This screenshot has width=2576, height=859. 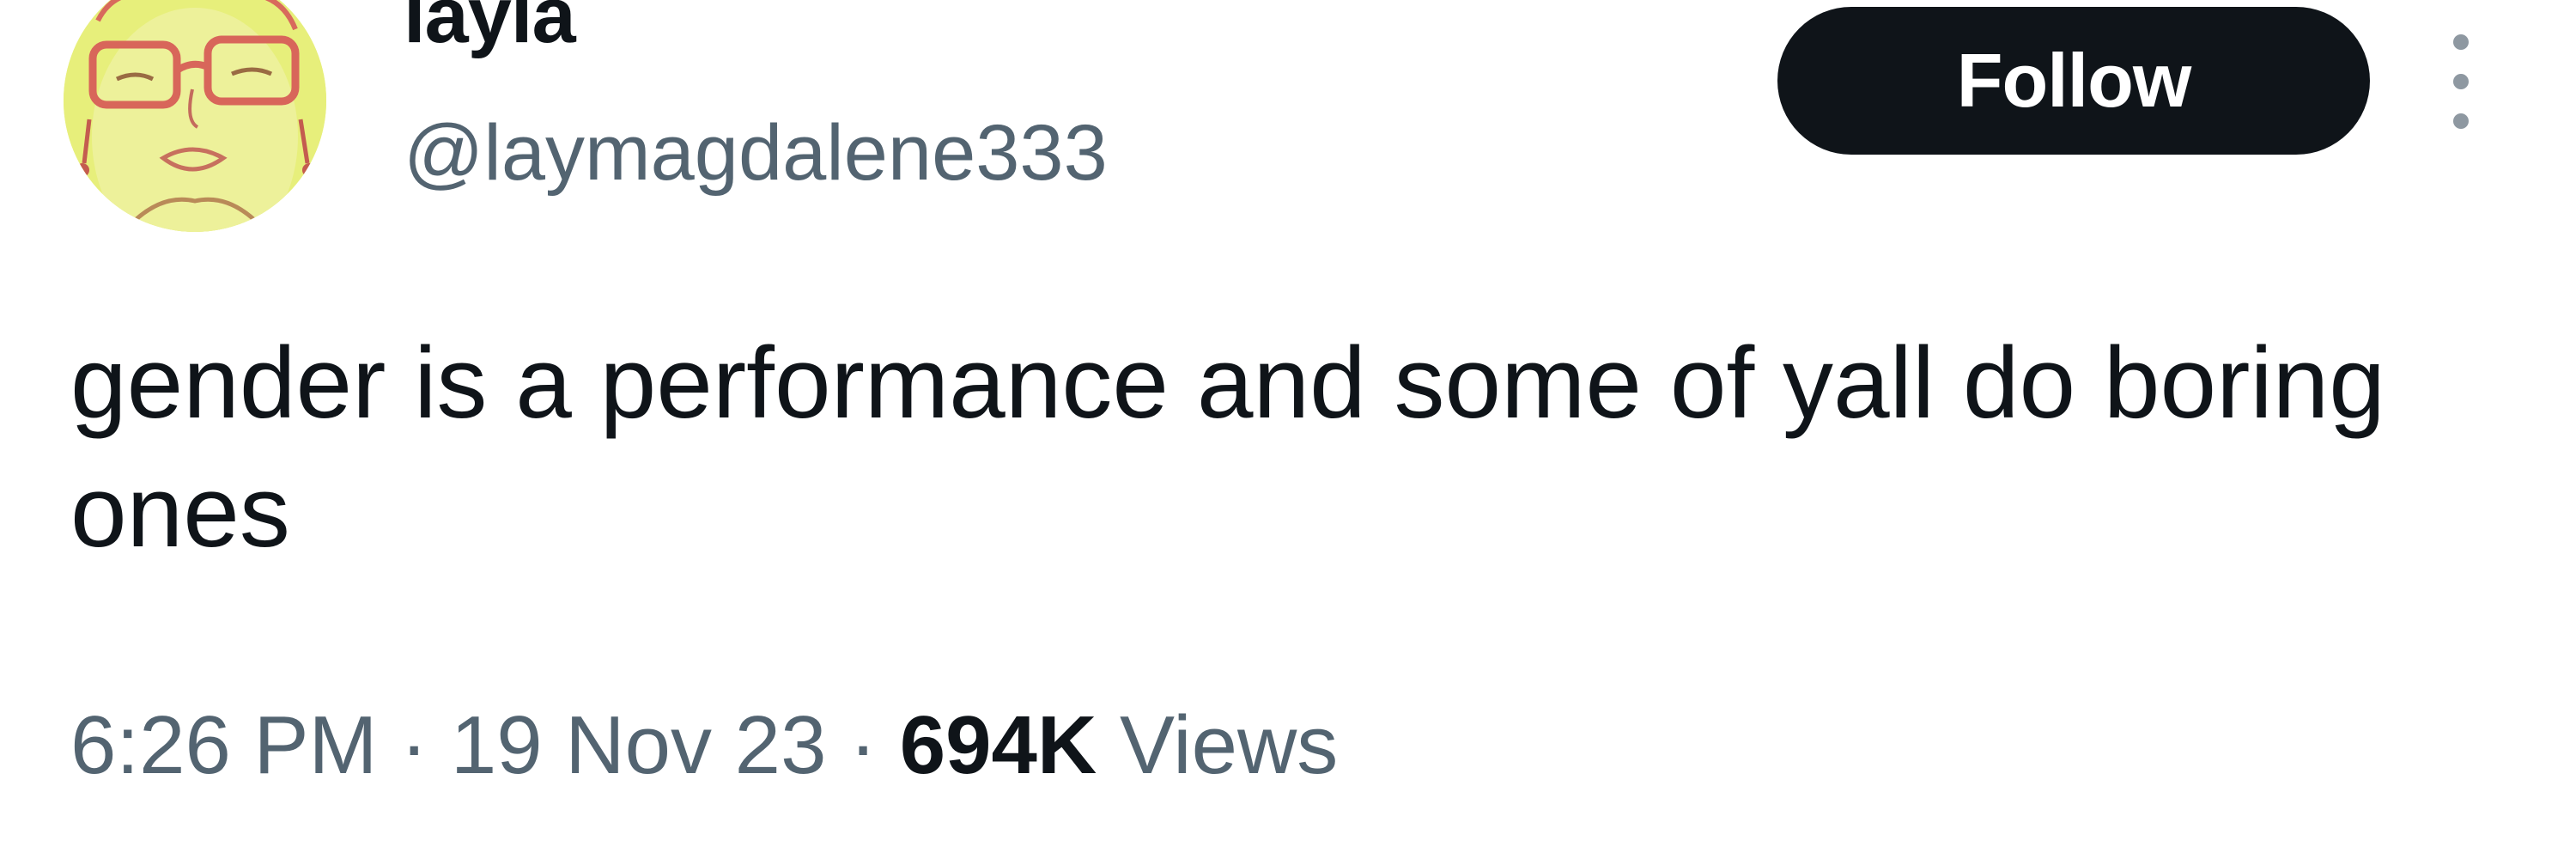 I want to click on more-options-button, so click(x=2461, y=81).